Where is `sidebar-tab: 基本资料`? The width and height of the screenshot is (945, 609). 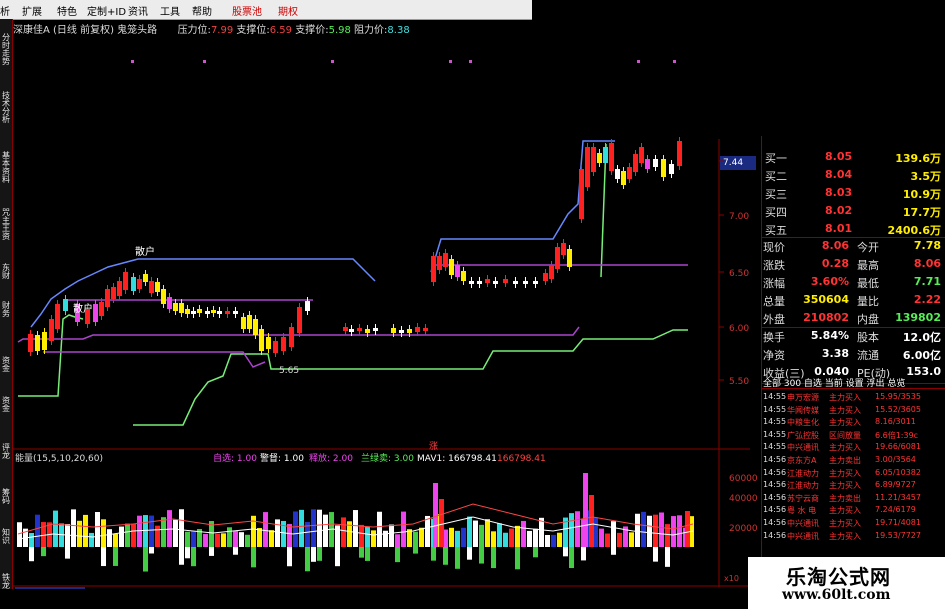
sidebar-tab: 基本资料 is located at coordinates (6, 168).